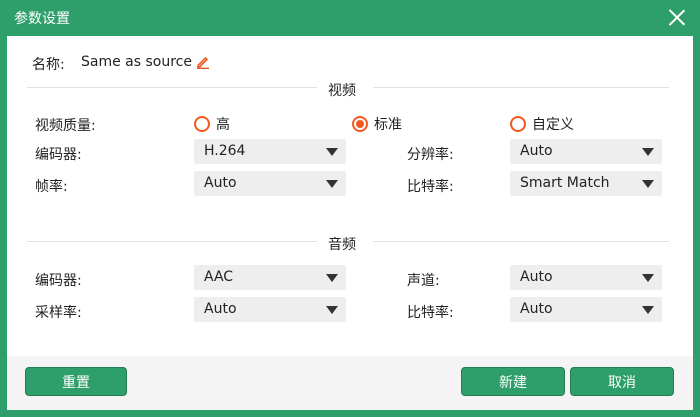  What do you see at coordinates (270, 183) in the screenshot?
I see `framerate-select: Auto` at bounding box center [270, 183].